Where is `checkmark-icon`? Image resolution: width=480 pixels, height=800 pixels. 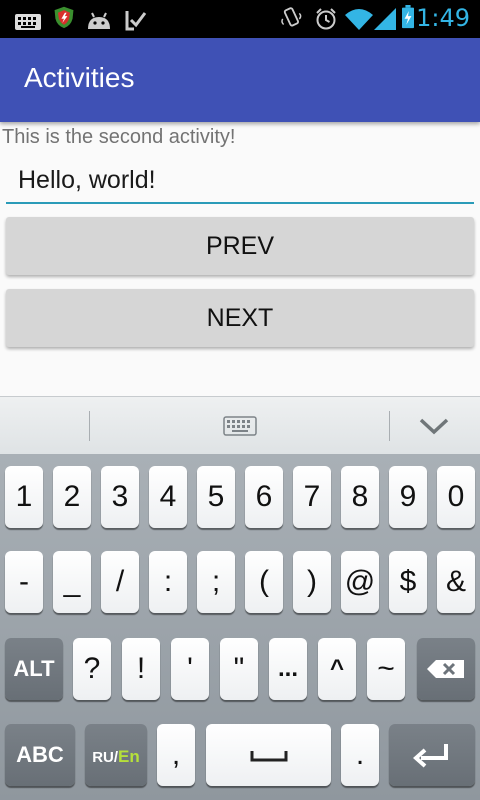
checkmark-icon is located at coordinates (136, 21).